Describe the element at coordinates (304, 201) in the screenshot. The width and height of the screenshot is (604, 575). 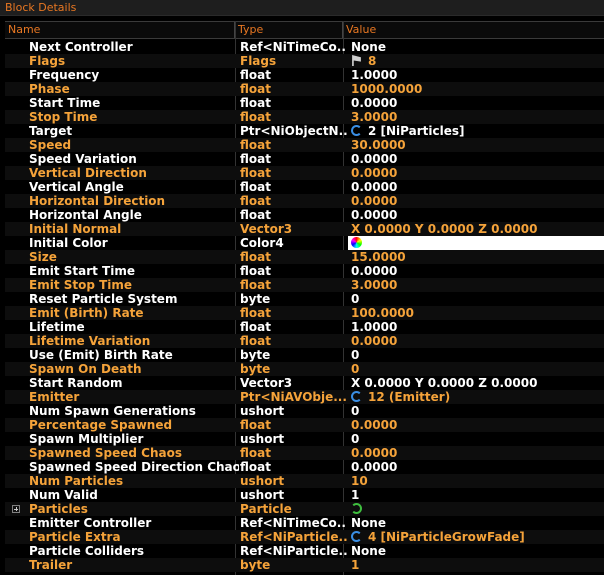
I see `table-row: Horizontal Direction float 0.0000` at that location.